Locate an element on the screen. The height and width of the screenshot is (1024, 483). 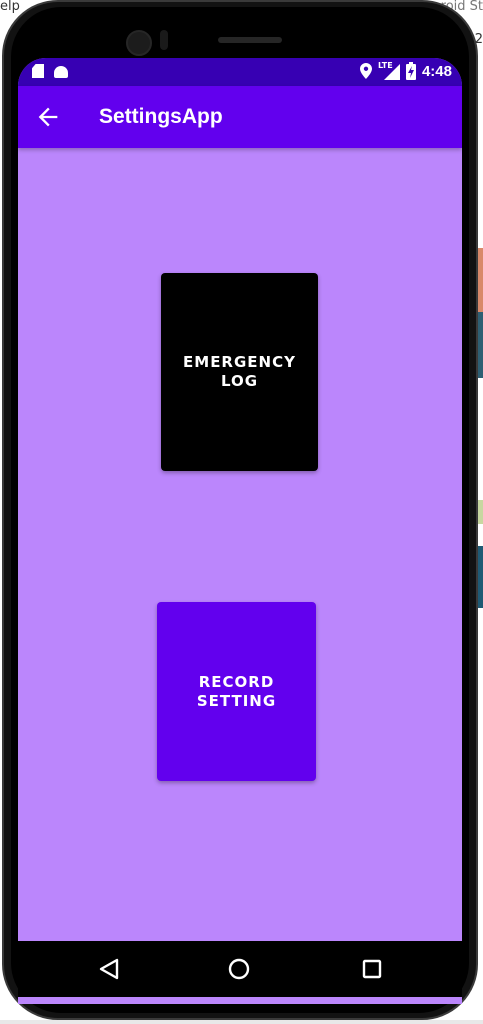
proximity-sensor is located at coordinates (164, 40).